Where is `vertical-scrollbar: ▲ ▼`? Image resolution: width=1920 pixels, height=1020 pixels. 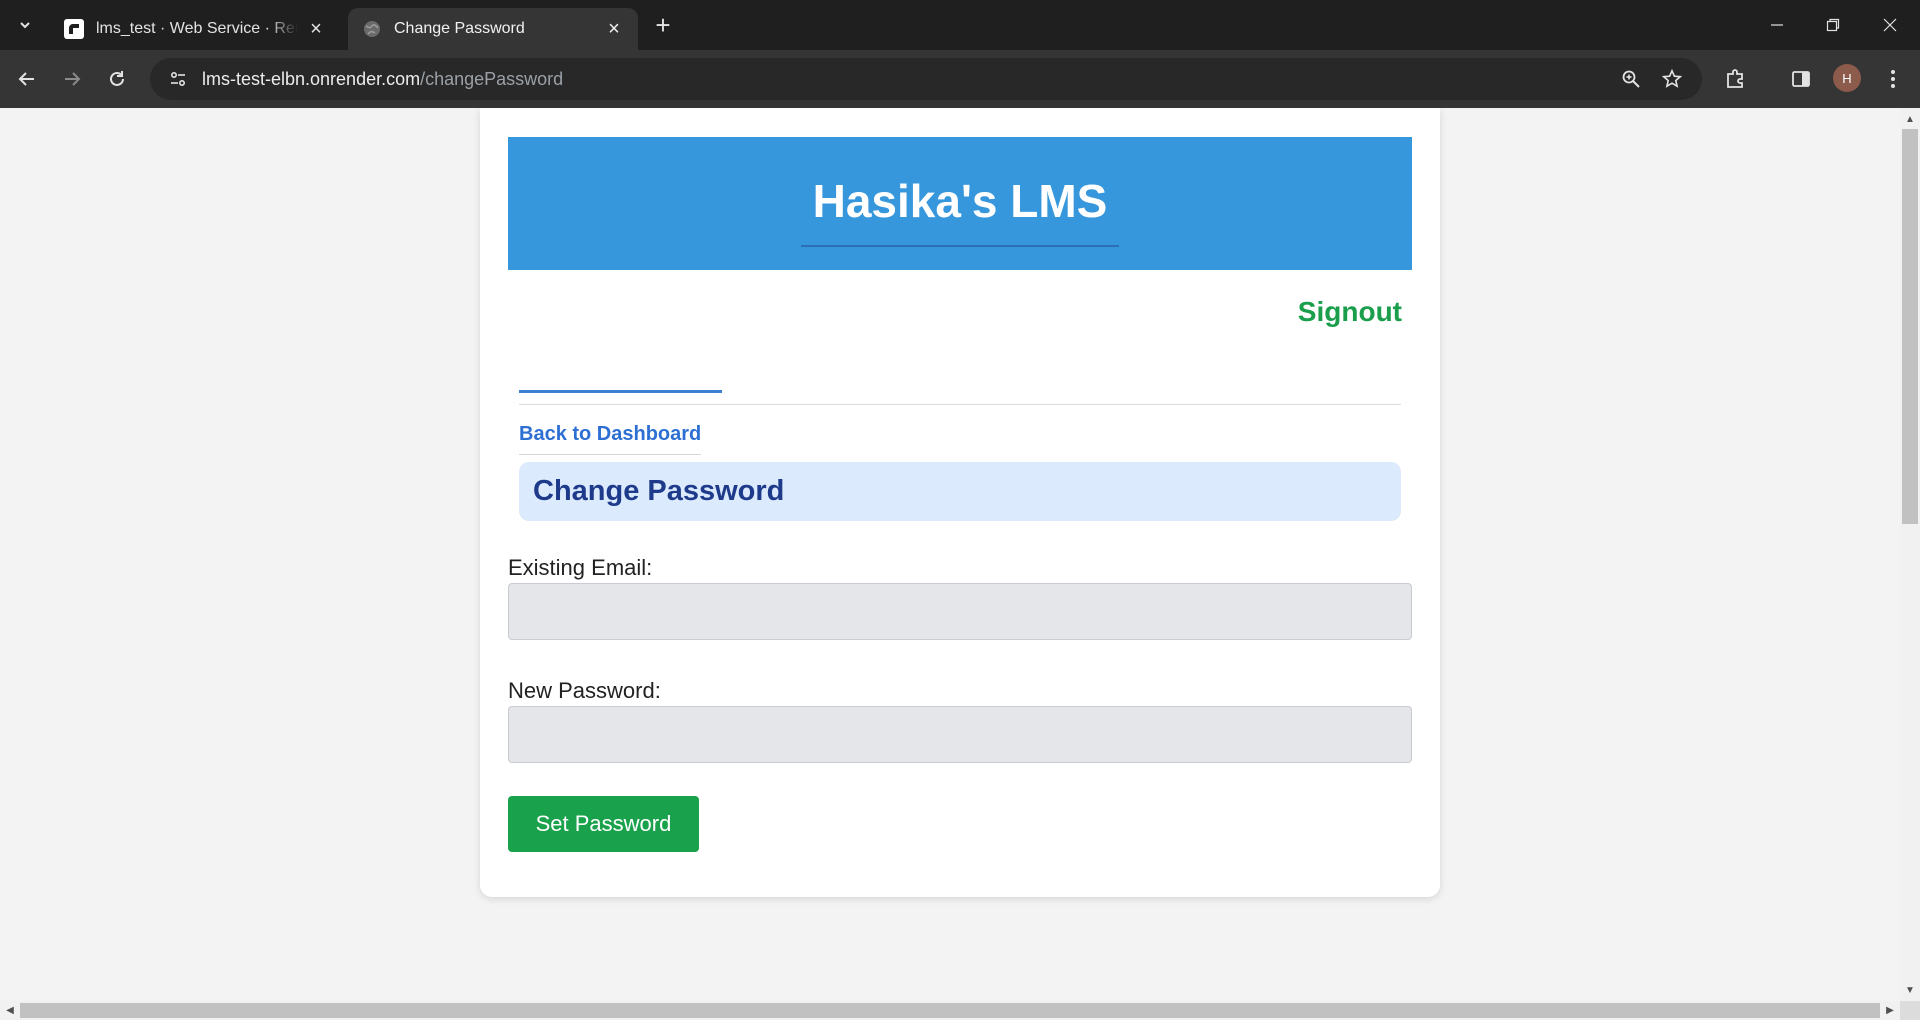 vertical-scrollbar: ▲ ▼ is located at coordinates (1910, 554).